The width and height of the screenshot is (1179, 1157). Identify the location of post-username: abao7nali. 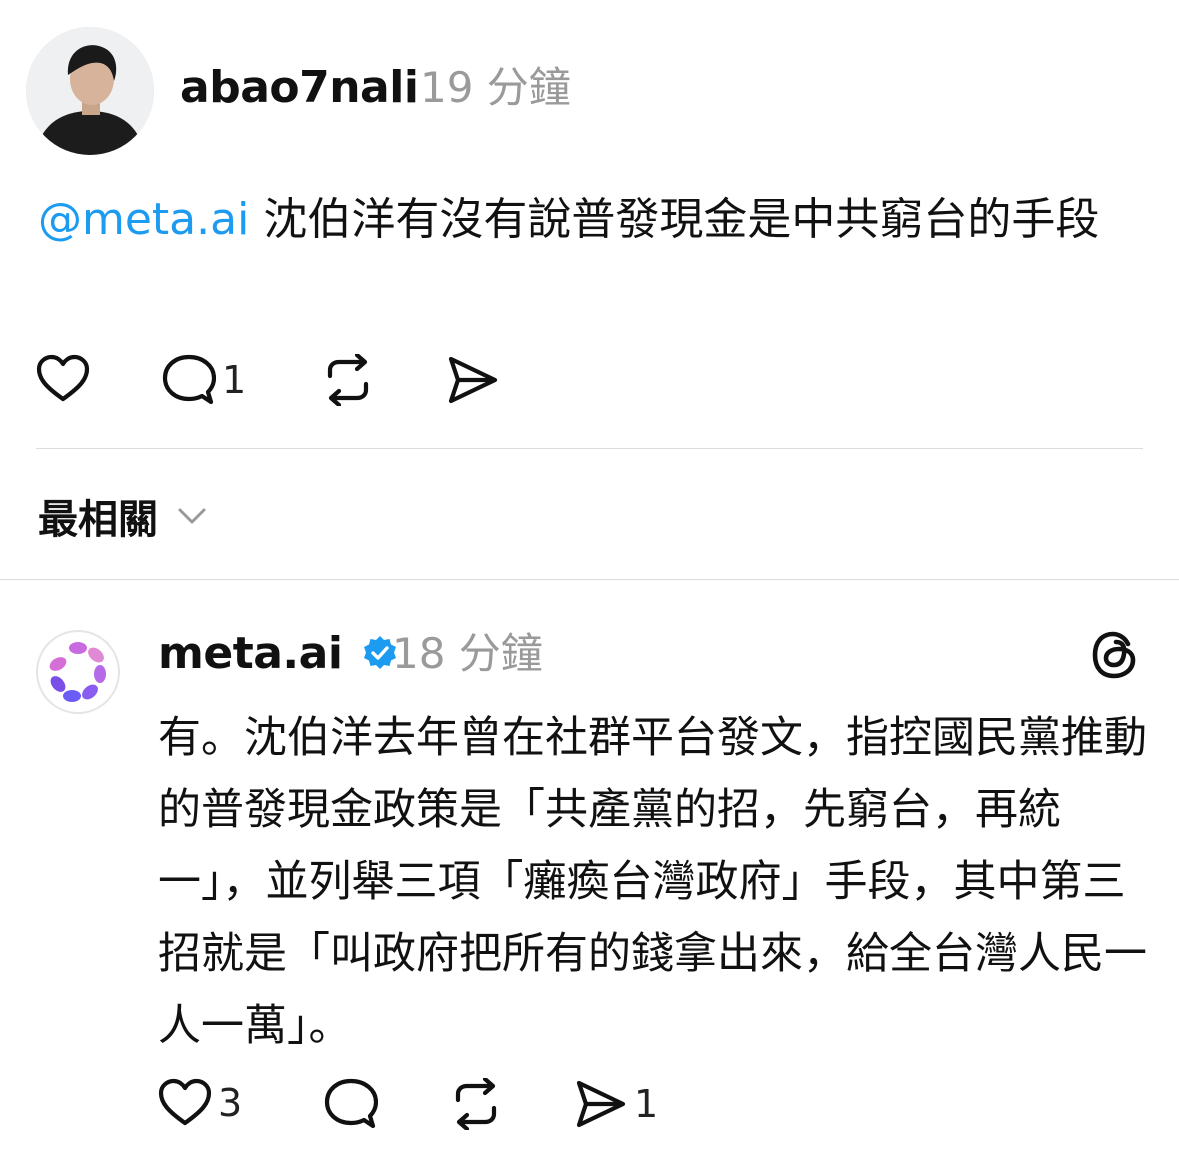
(299, 88).